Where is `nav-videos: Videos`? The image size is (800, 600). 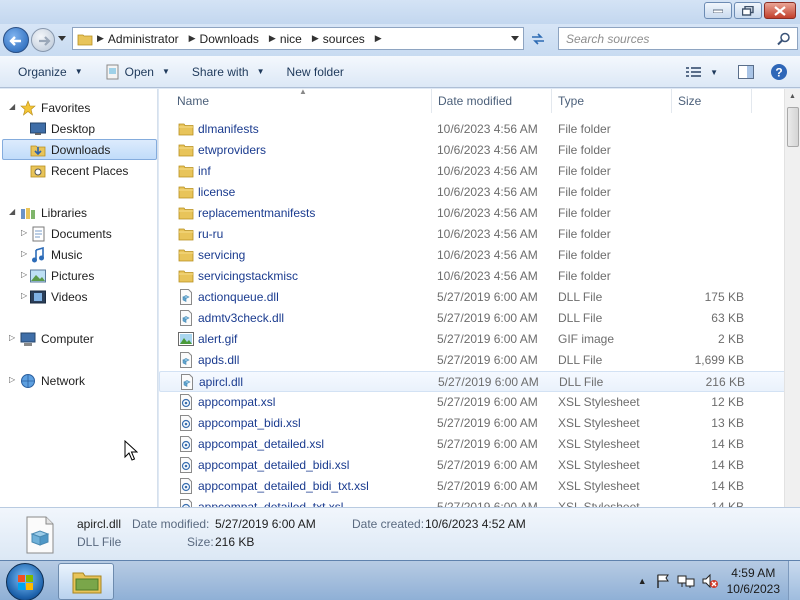 nav-videos: Videos is located at coordinates (58, 296).